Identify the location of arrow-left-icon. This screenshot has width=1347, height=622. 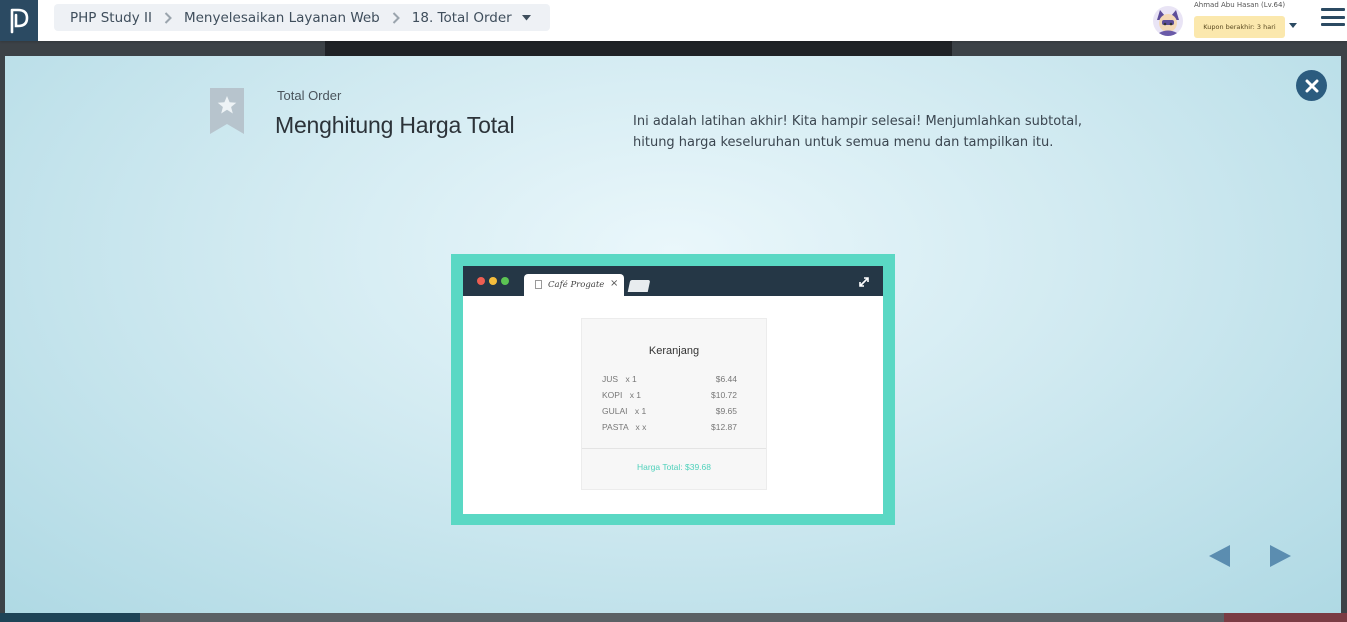
(1219, 556).